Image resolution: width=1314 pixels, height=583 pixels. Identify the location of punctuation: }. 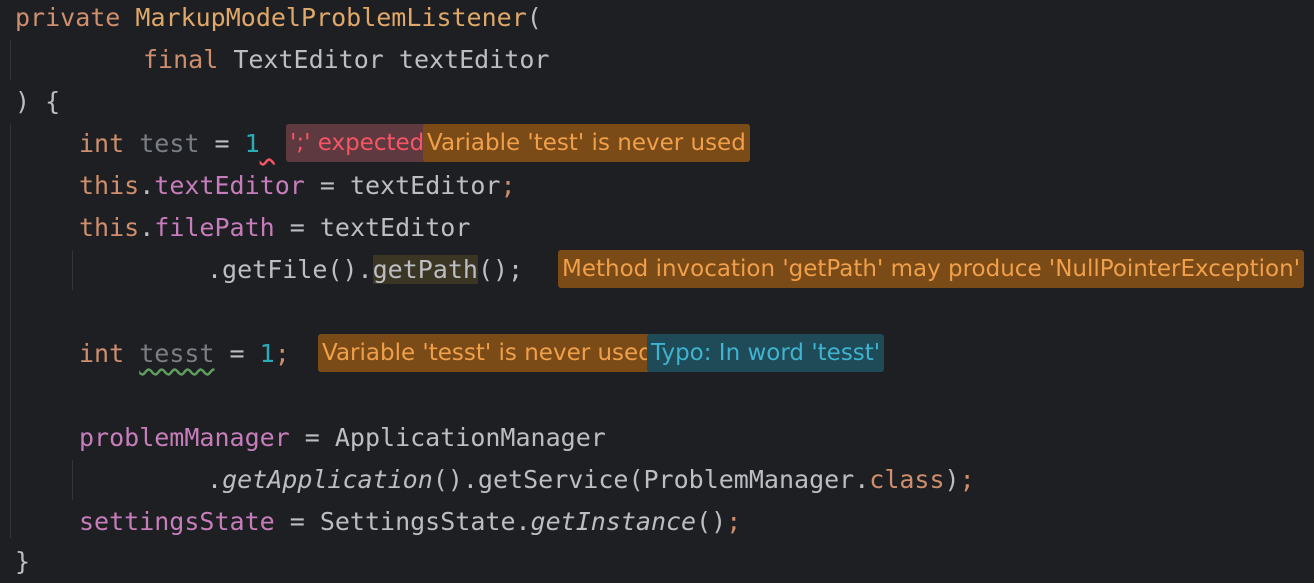
(23, 561).